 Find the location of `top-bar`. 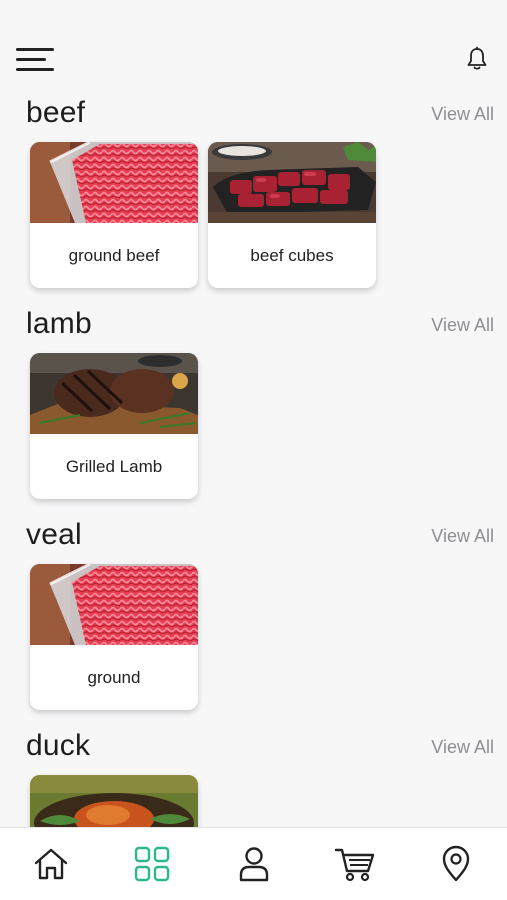

top-bar is located at coordinates (253, 62).